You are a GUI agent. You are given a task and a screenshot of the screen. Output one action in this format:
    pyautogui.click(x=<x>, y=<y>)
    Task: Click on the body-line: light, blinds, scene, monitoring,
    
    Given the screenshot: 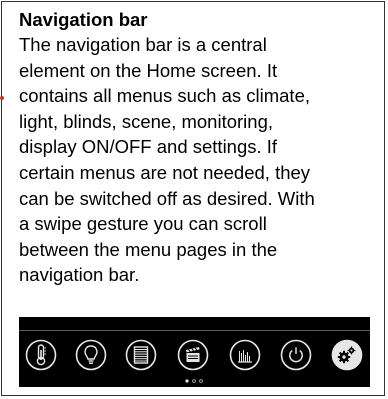 What is the action you would take?
    pyautogui.click(x=146, y=121)
    